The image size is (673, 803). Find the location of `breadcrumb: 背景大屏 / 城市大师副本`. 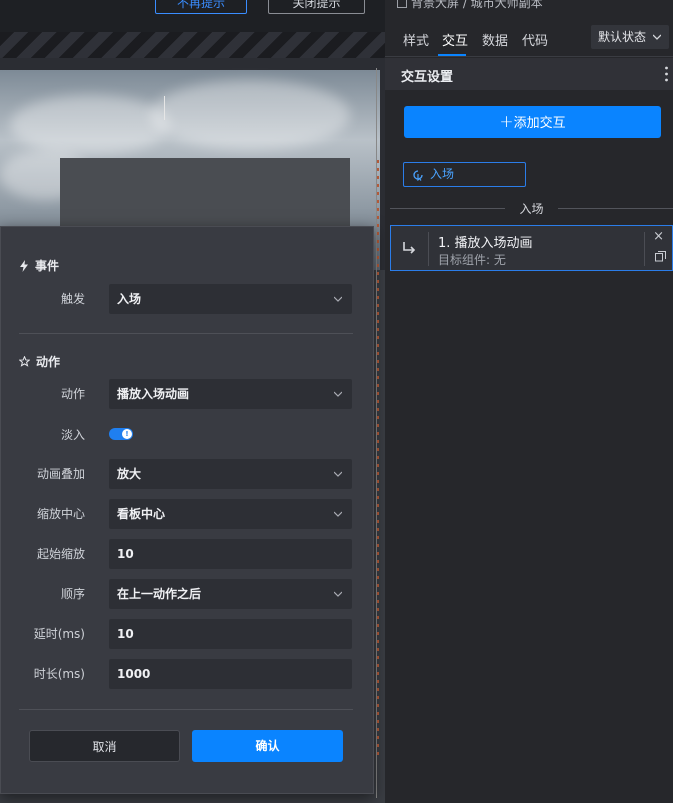

breadcrumb: 背景大屏 / 城市大师副本 is located at coordinates (470, 5).